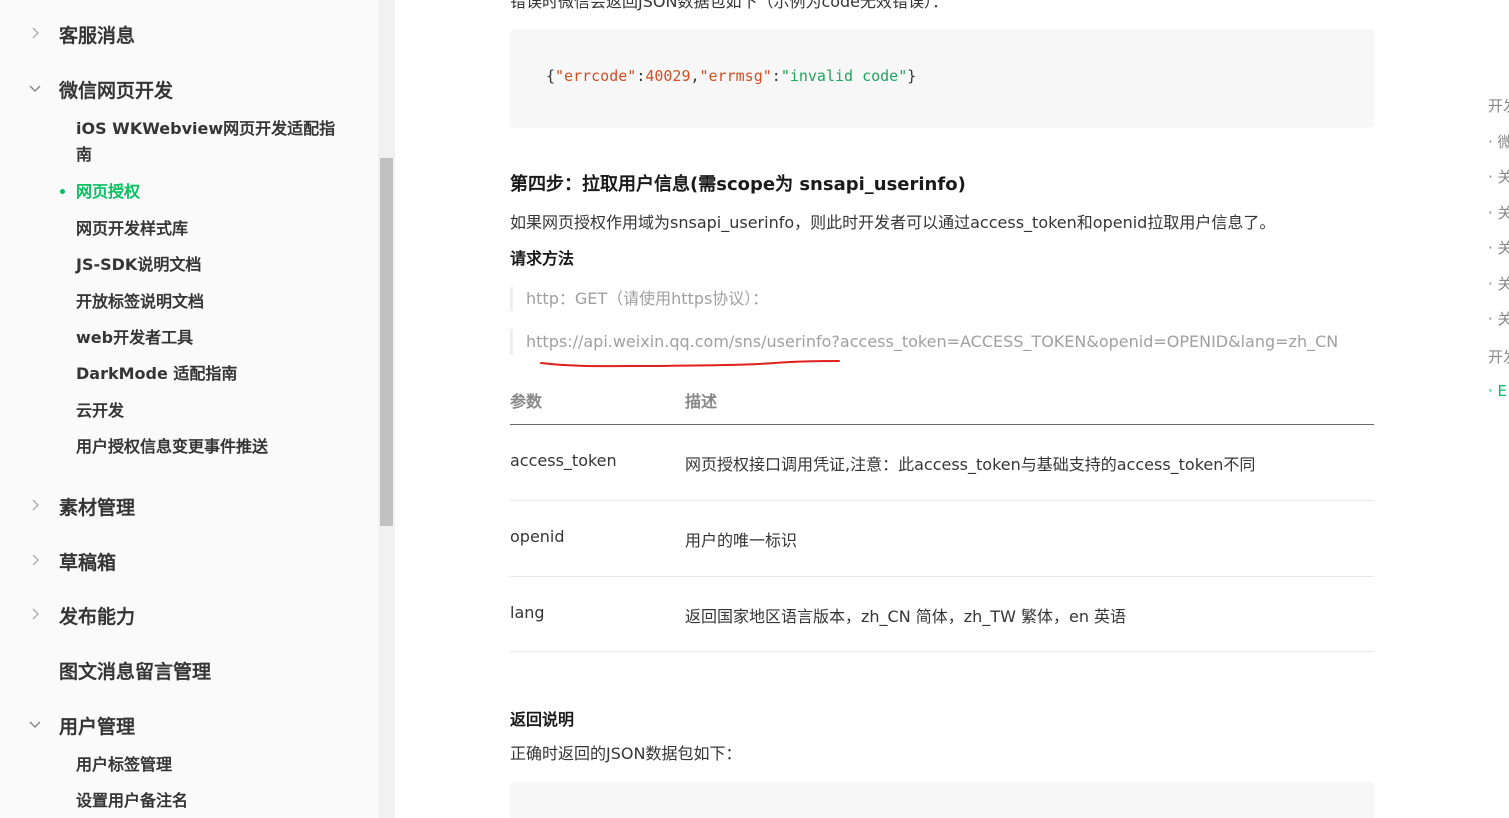 The width and height of the screenshot is (1509, 818). Describe the element at coordinates (1497, 391) in the screenshot. I see `toc-item-active: · E` at that location.